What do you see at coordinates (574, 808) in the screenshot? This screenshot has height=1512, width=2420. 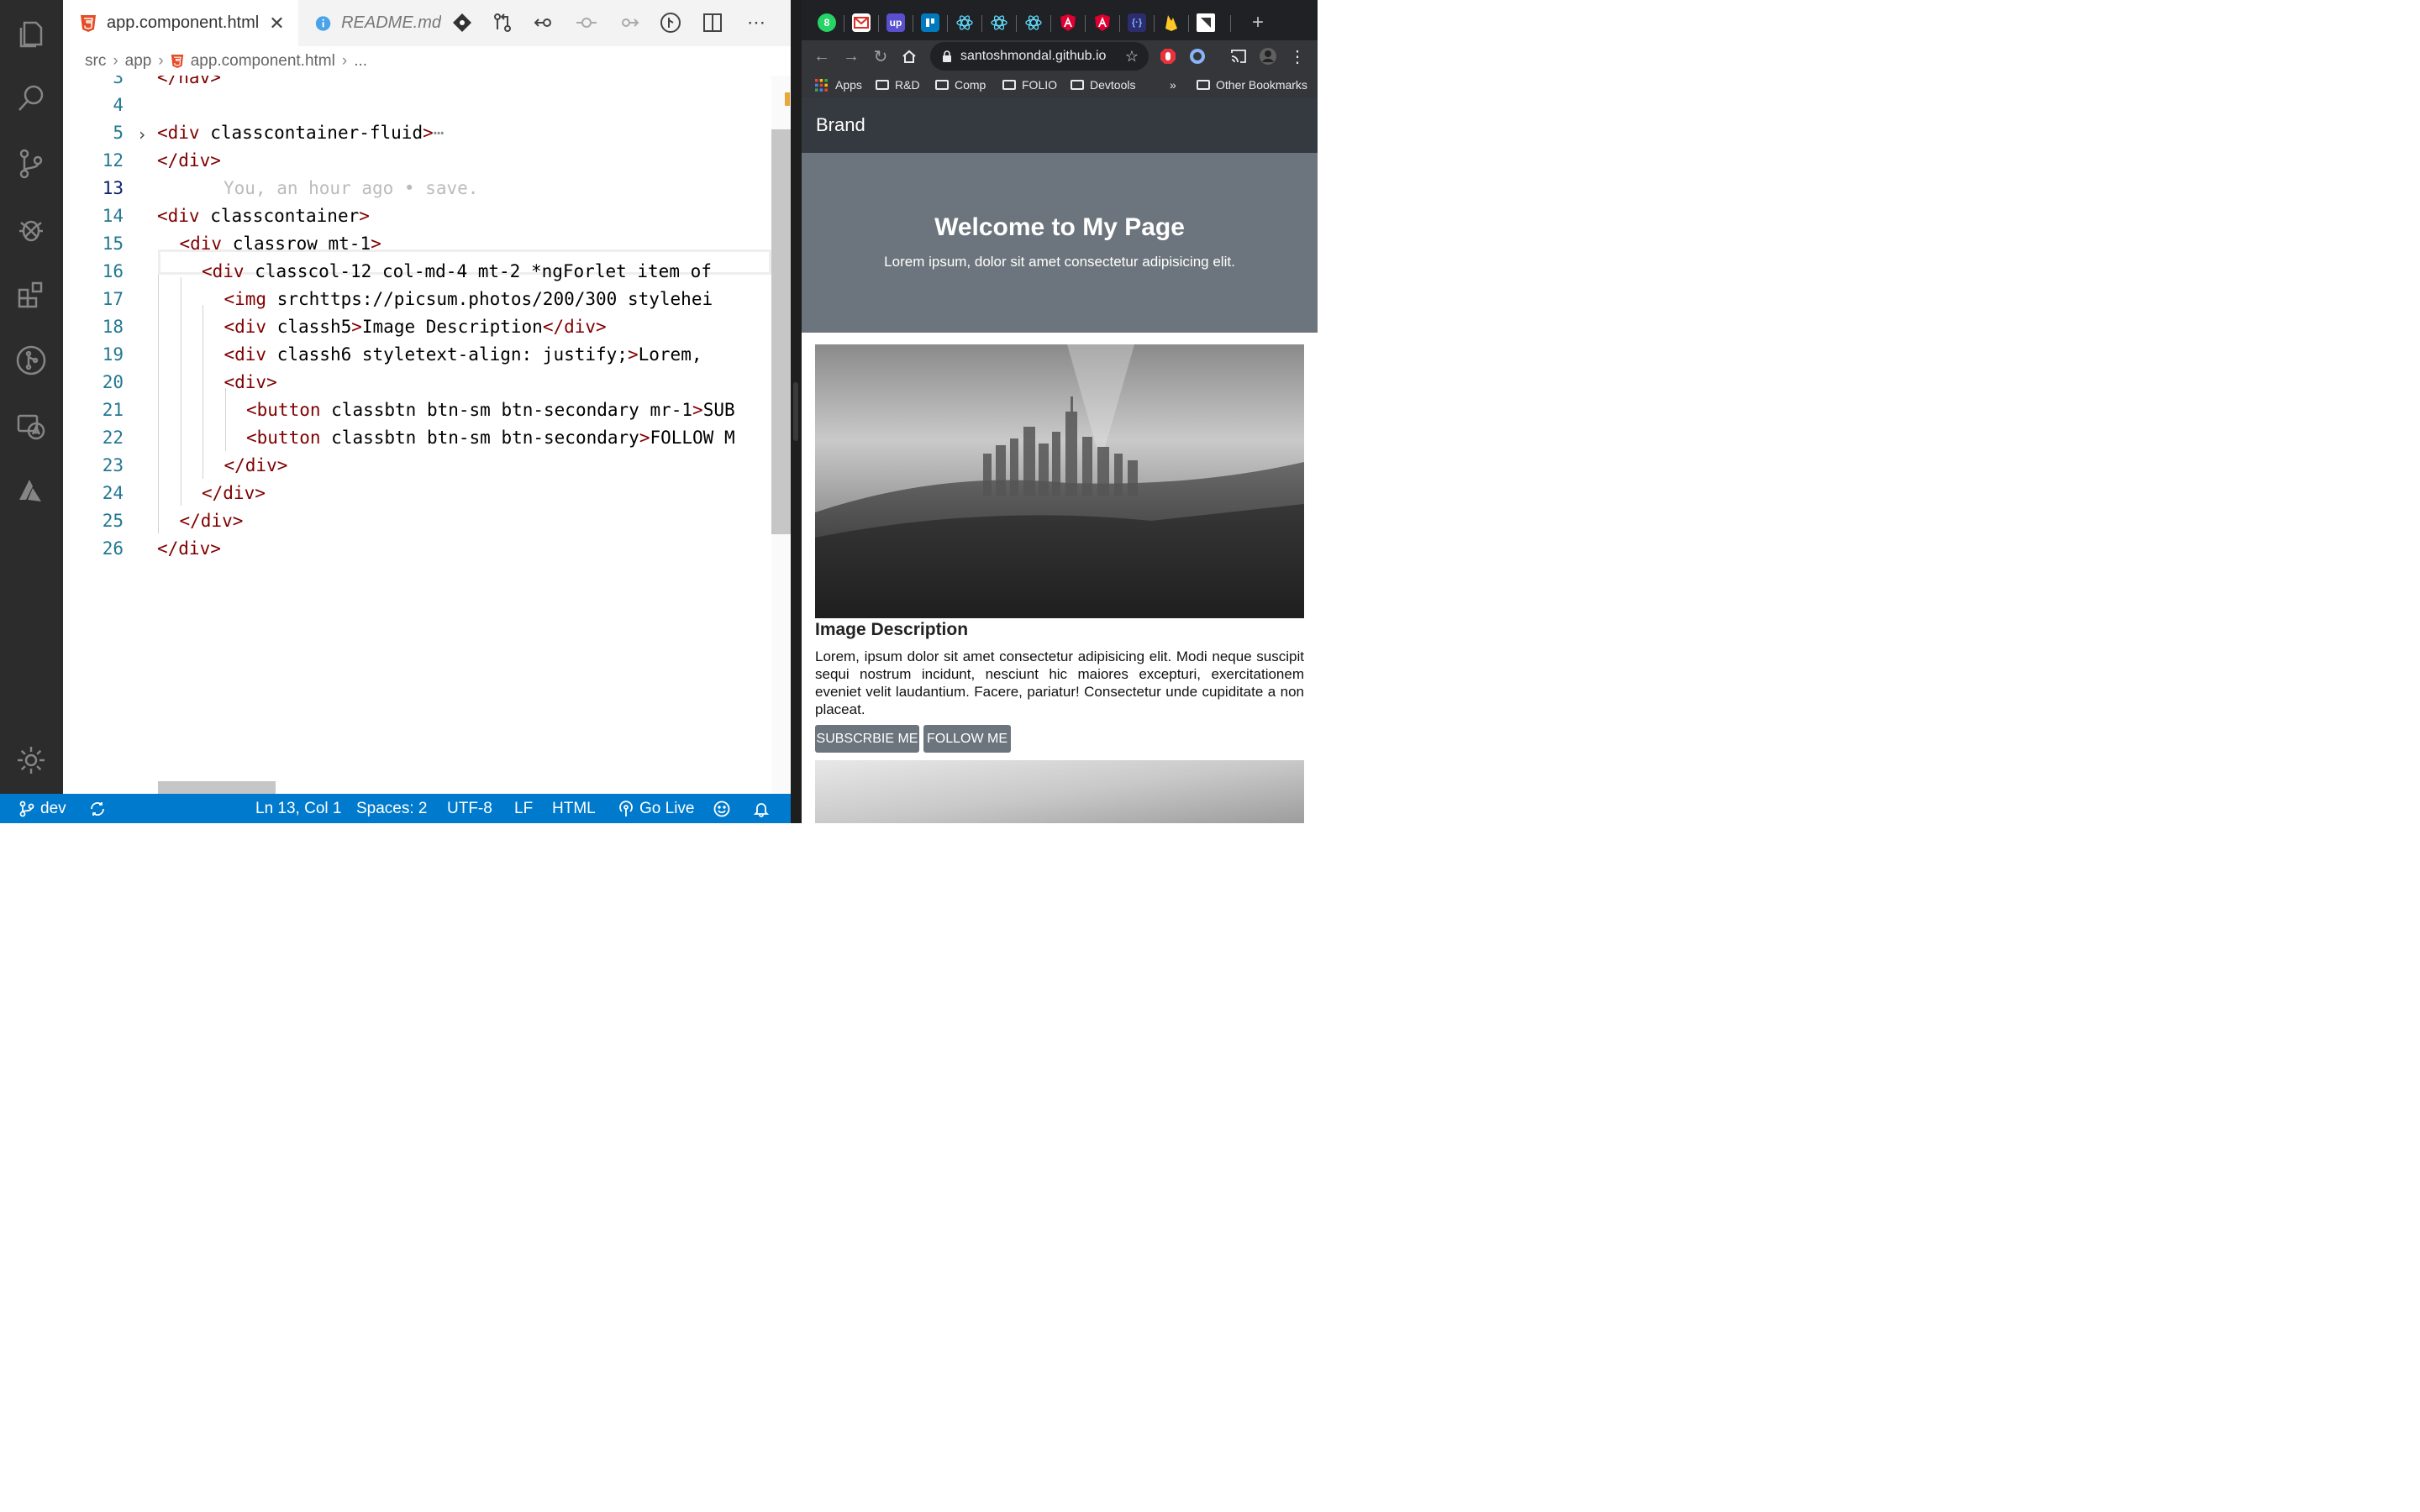 I see `language-mode: HTML` at bounding box center [574, 808].